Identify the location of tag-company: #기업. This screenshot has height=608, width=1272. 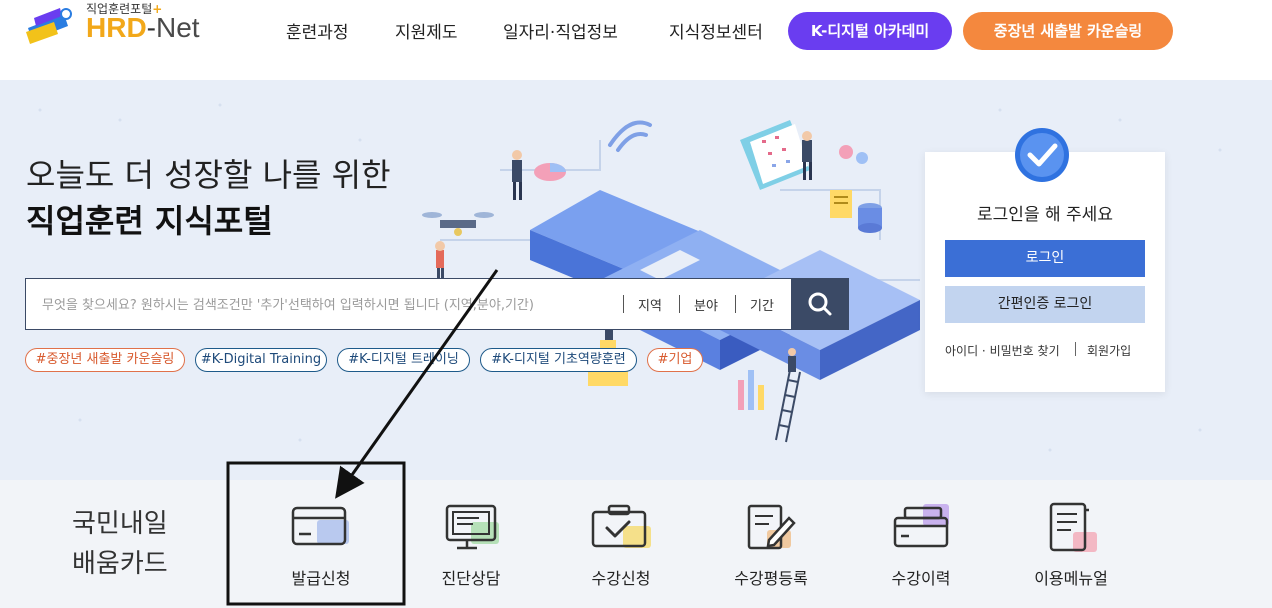
(675, 360).